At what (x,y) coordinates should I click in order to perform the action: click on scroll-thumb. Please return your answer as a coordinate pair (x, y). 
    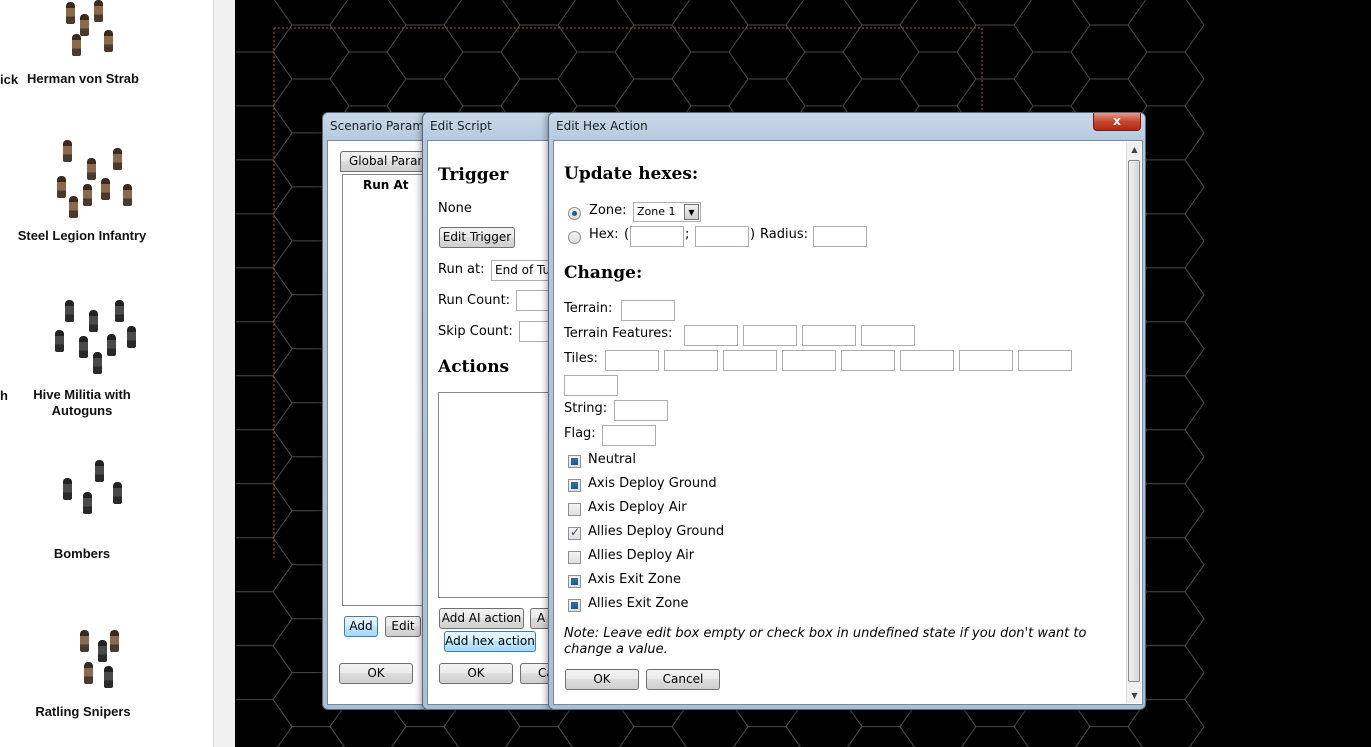
    Looking at the image, I should click on (1134, 421).